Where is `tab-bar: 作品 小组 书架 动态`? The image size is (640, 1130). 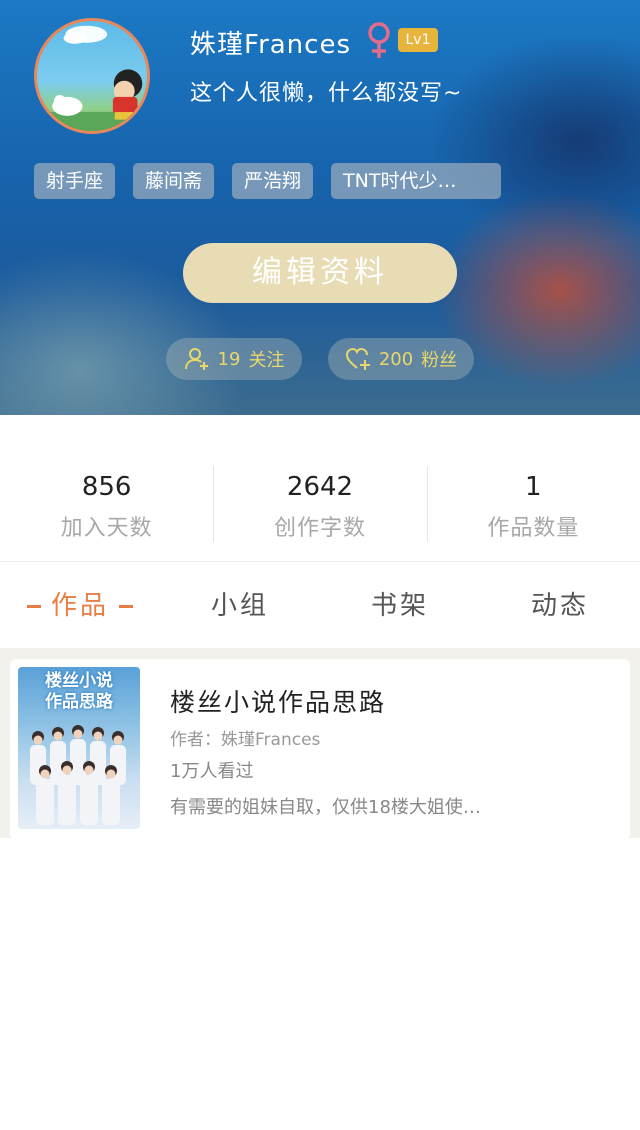
tab-bar: 作品 小组 书架 动态 is located at coordinates (320, 606).